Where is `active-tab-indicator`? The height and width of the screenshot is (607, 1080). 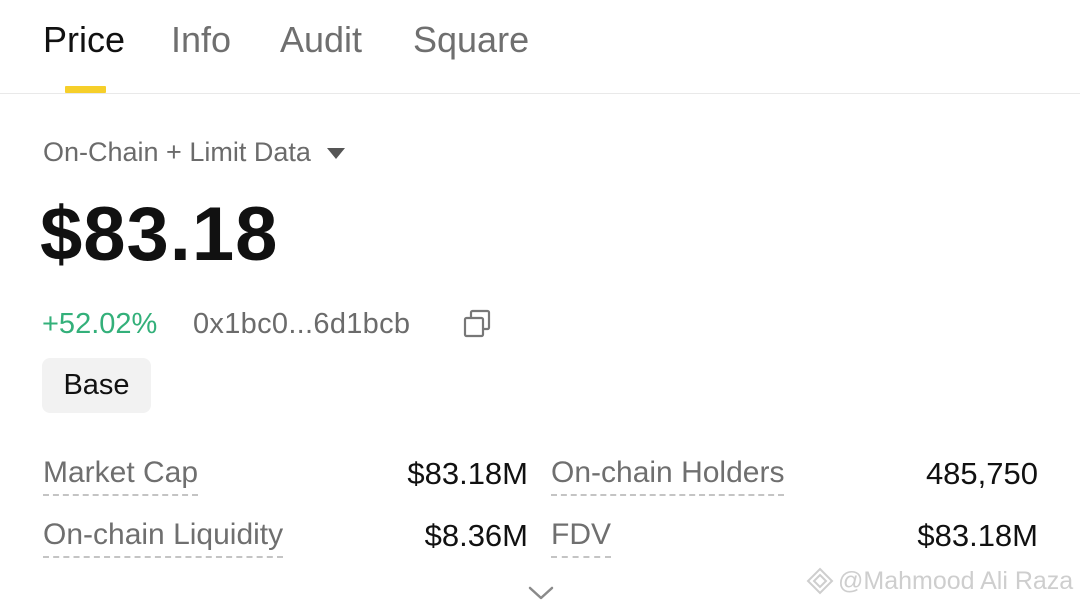
active-tab-indicator is located at coordinates (85, 89).